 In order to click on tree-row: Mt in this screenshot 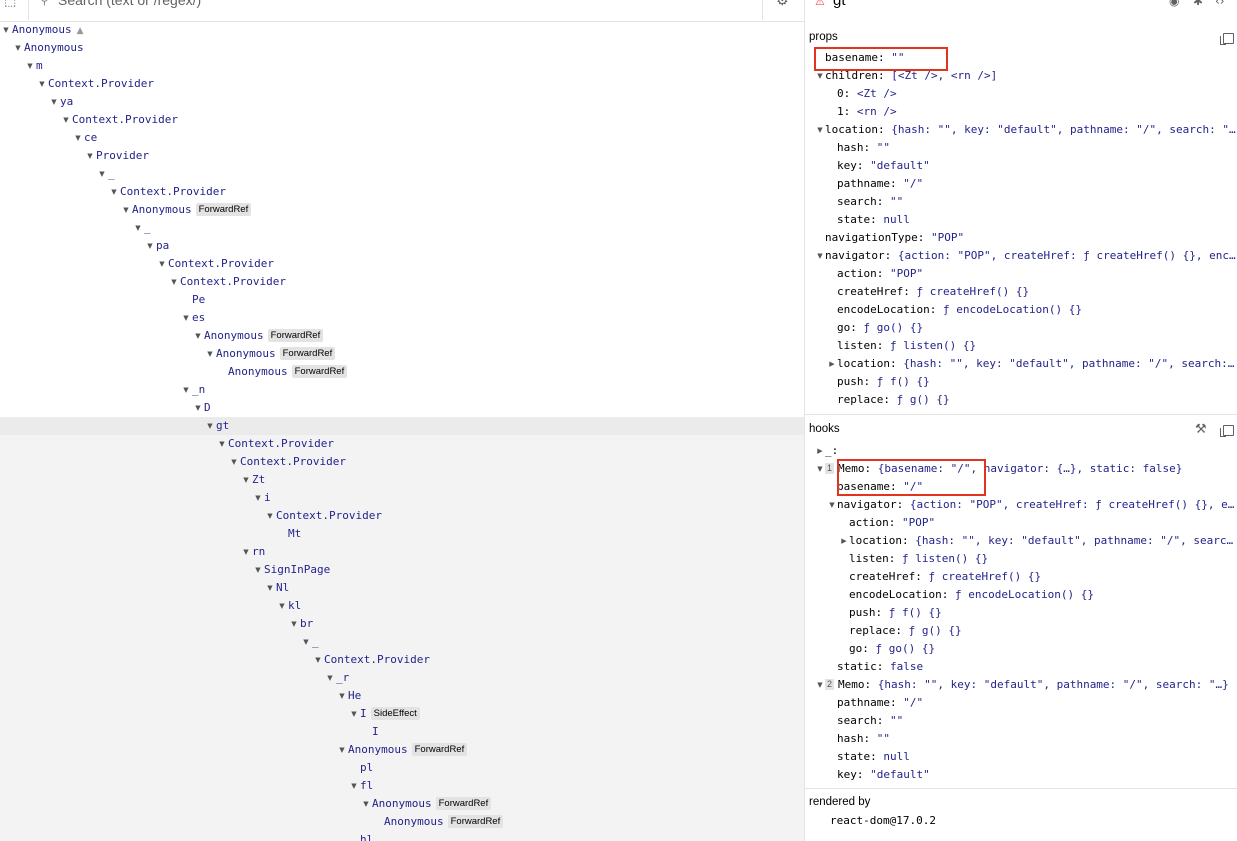, I will do `click(402, 534)`.